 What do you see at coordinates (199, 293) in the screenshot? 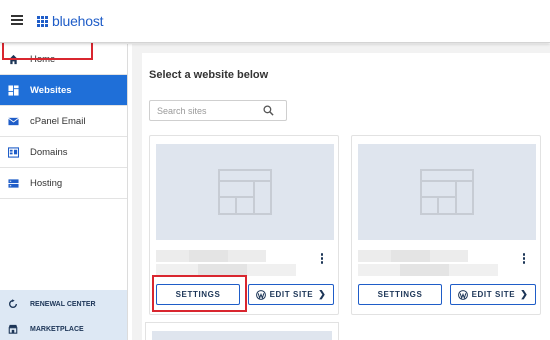
I see `settings-highlight-box` at bounding box center [199, 293].